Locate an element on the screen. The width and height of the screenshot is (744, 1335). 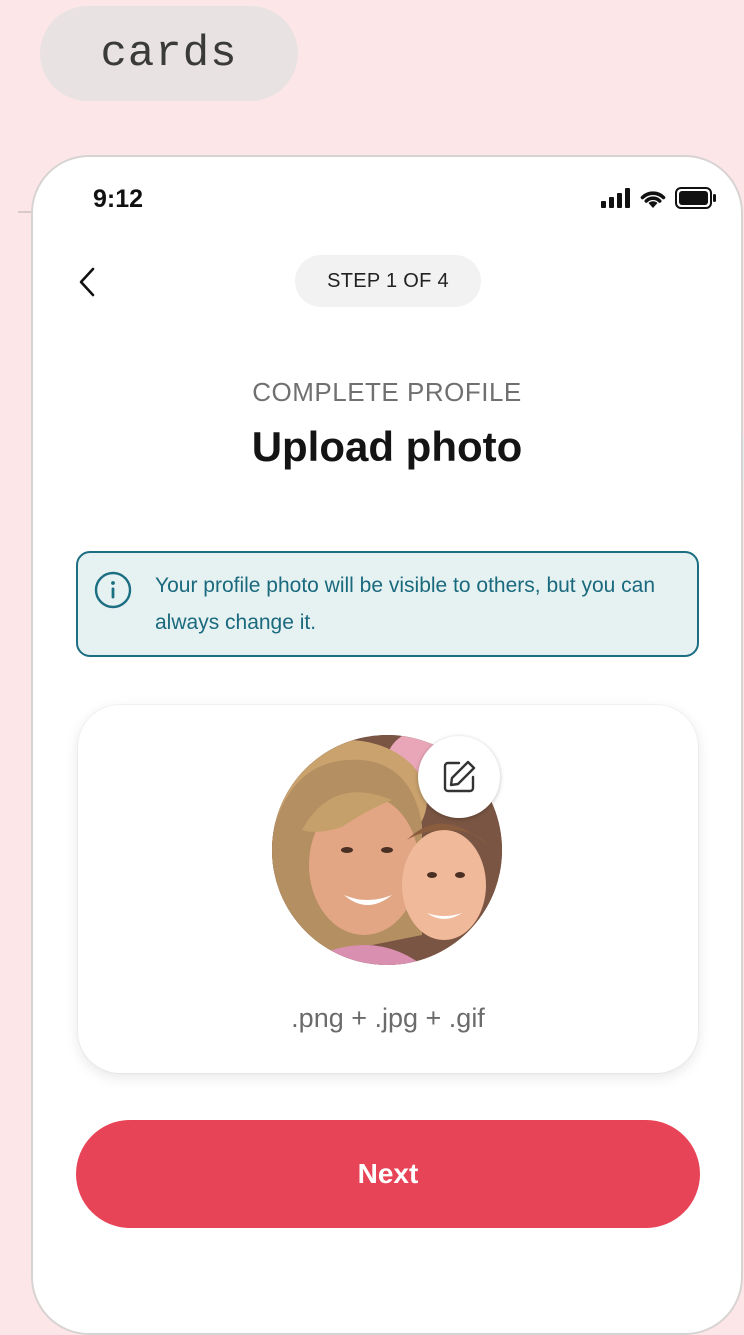
edit-photo-button is located at coordinates (459, 777).